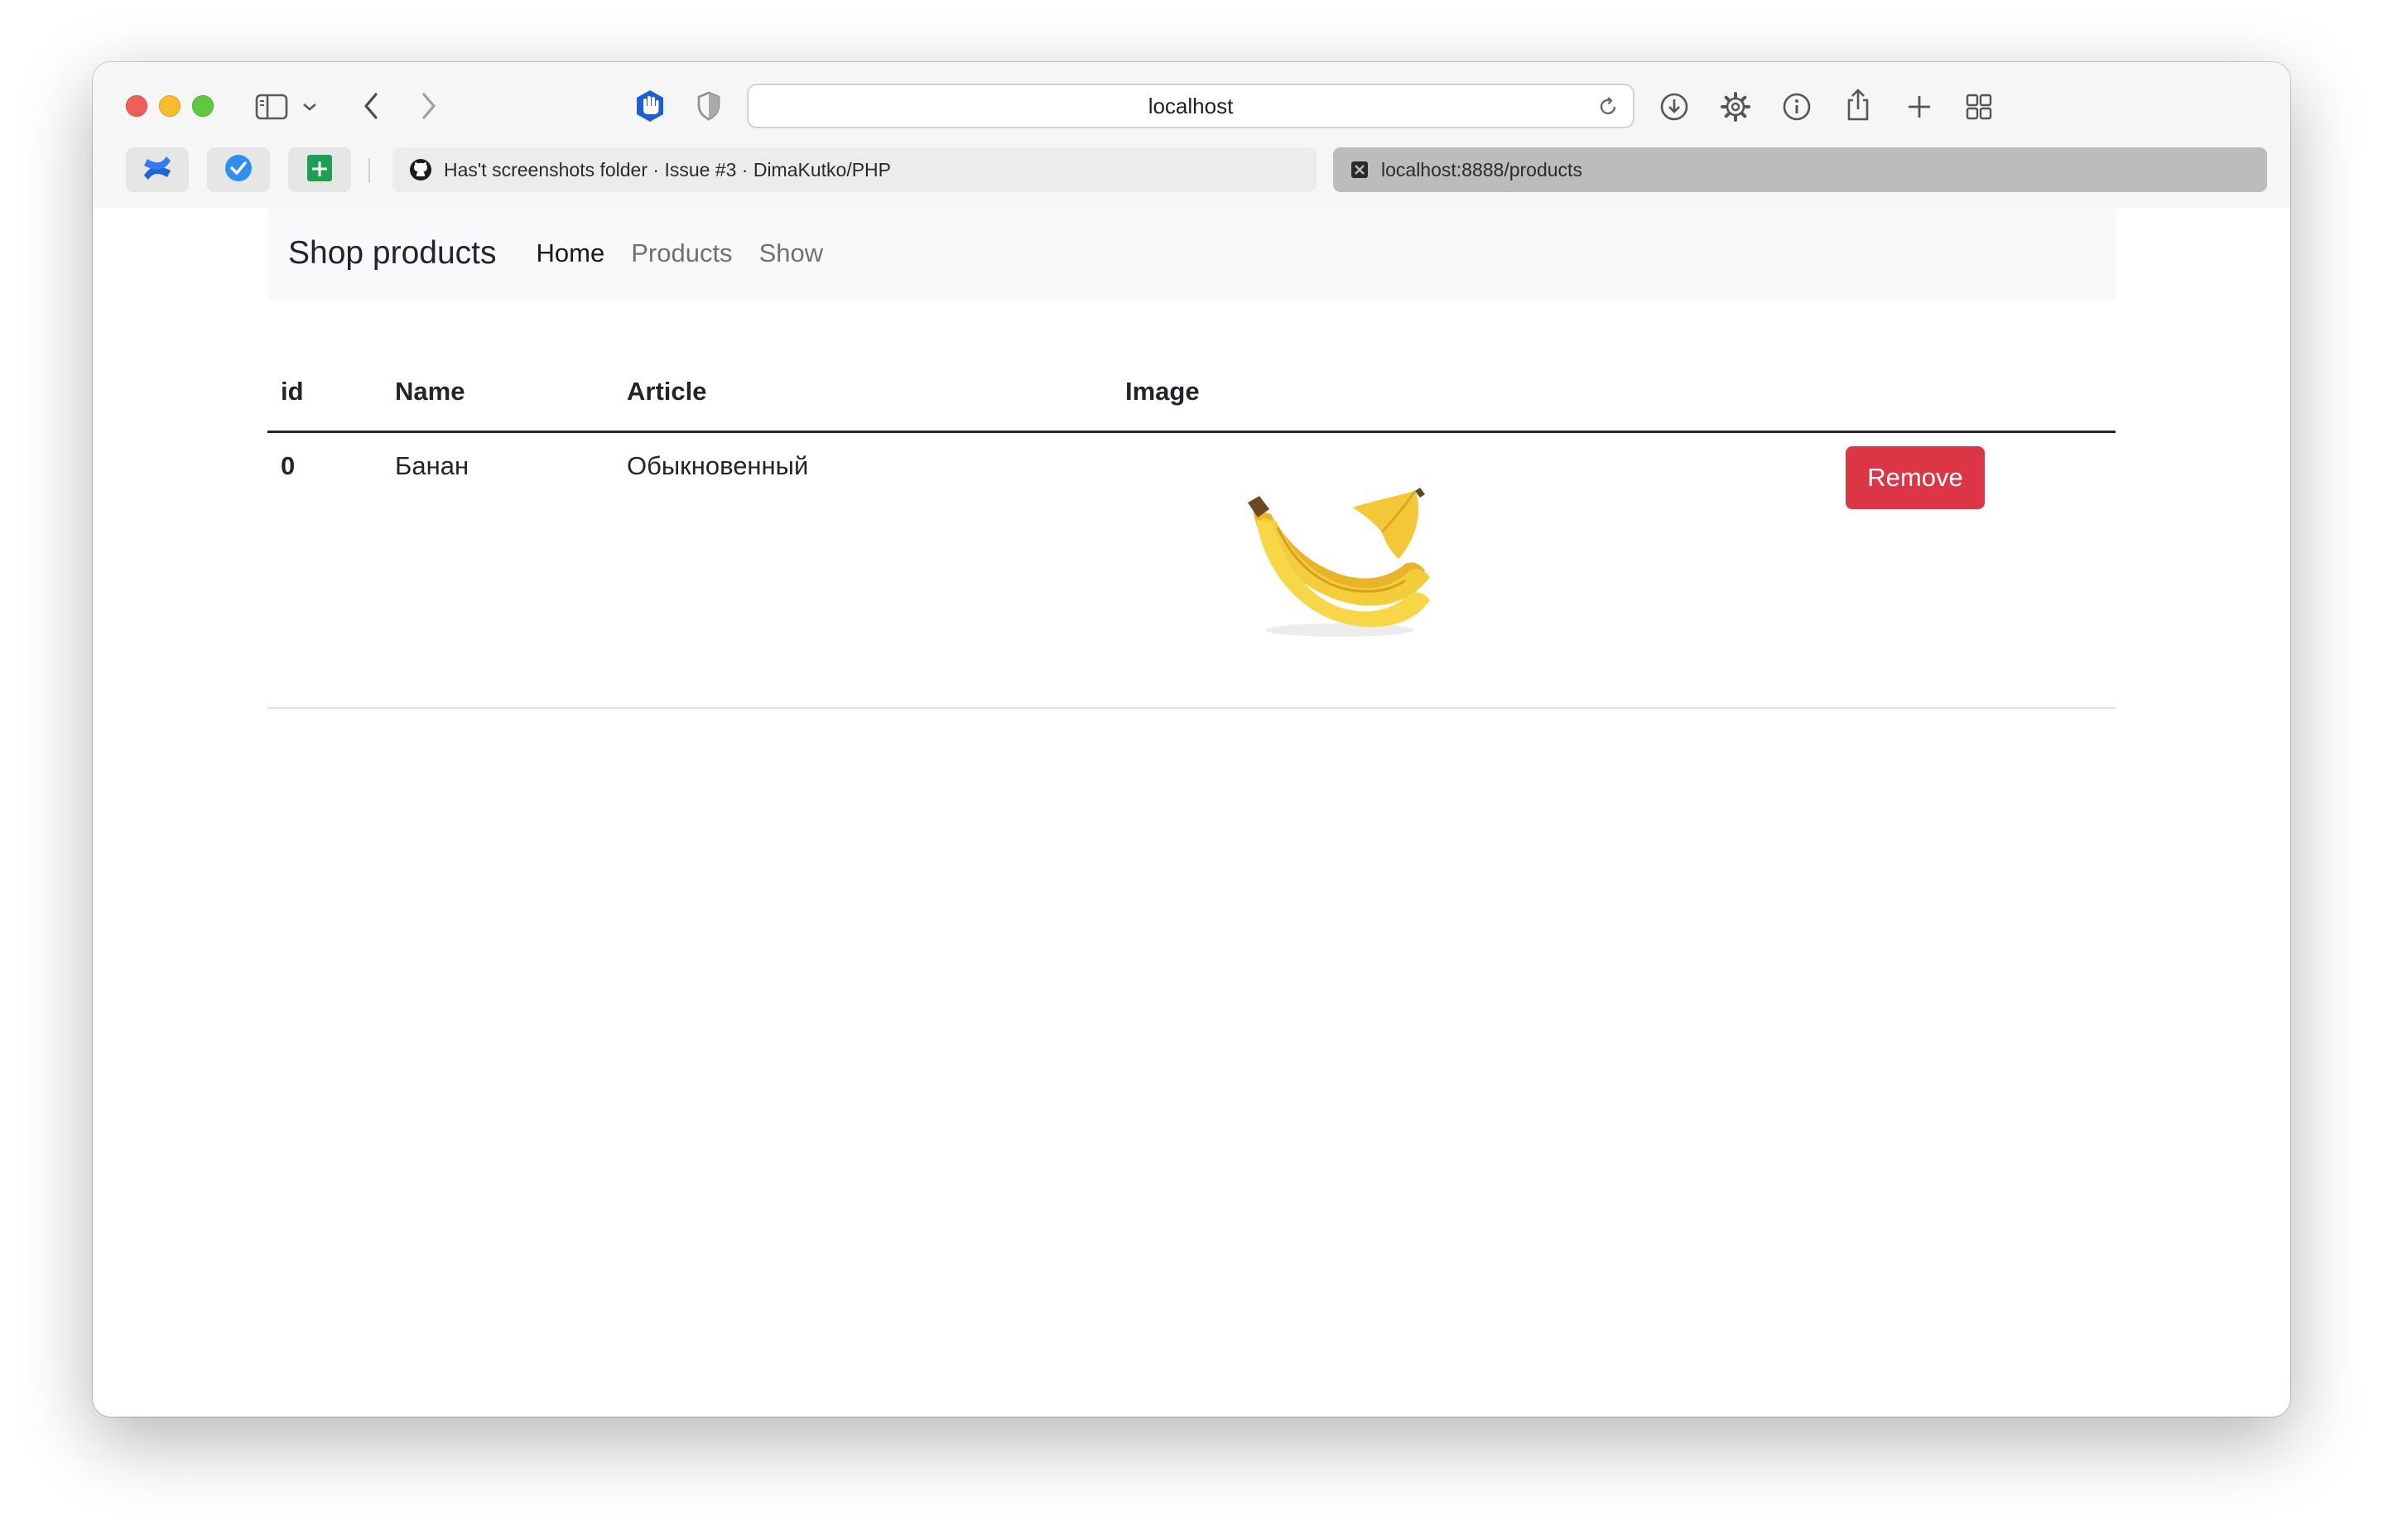 The width and height of the screenshot is (2383, 1540). Describe the element at coordinates (1191, 254) in the screenshot. I see `navbar: Shop products Home Products Show` at that location.